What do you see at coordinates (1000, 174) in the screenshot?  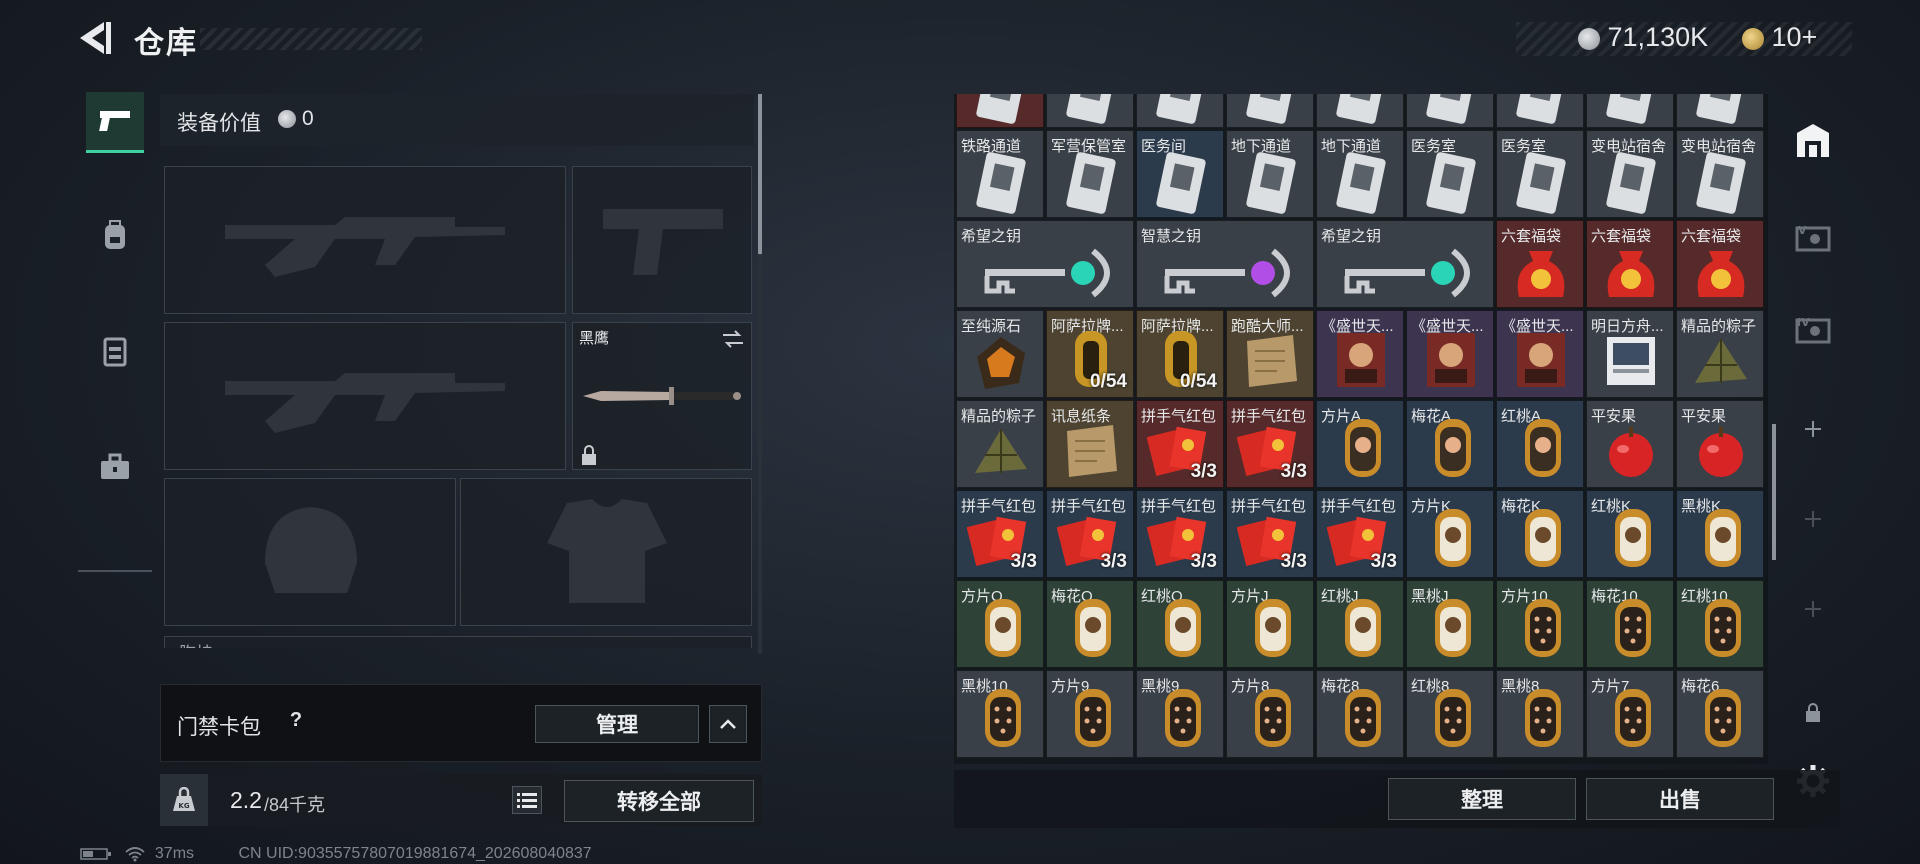 I see `storage-item: 铁路通道` at bounding box center [1000, 174].